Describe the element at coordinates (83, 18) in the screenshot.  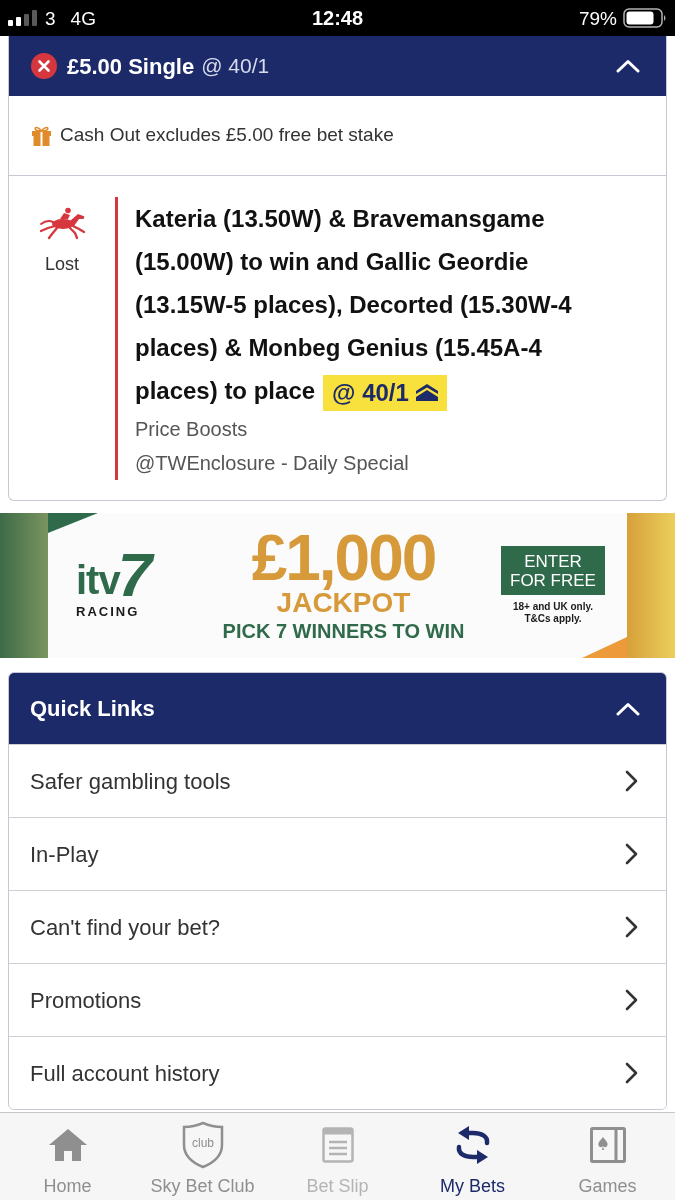
I see `network-type: 4G` at that location.